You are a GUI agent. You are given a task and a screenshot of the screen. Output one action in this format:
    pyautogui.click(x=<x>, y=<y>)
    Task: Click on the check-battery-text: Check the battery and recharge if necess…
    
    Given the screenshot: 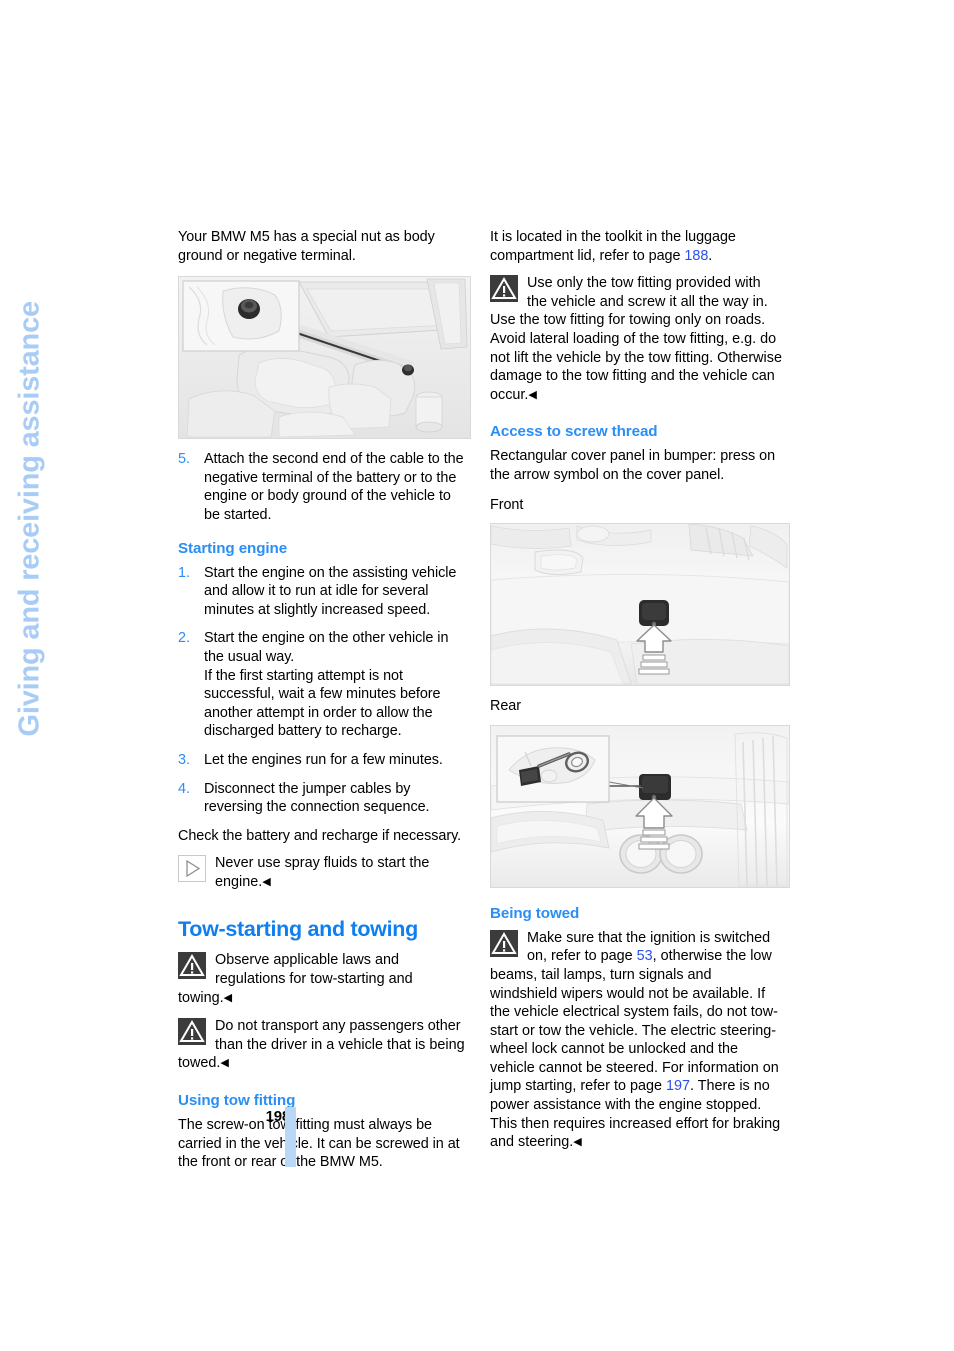 What is the action you would take?
    pyautogui.click(x=320, y=835)
    